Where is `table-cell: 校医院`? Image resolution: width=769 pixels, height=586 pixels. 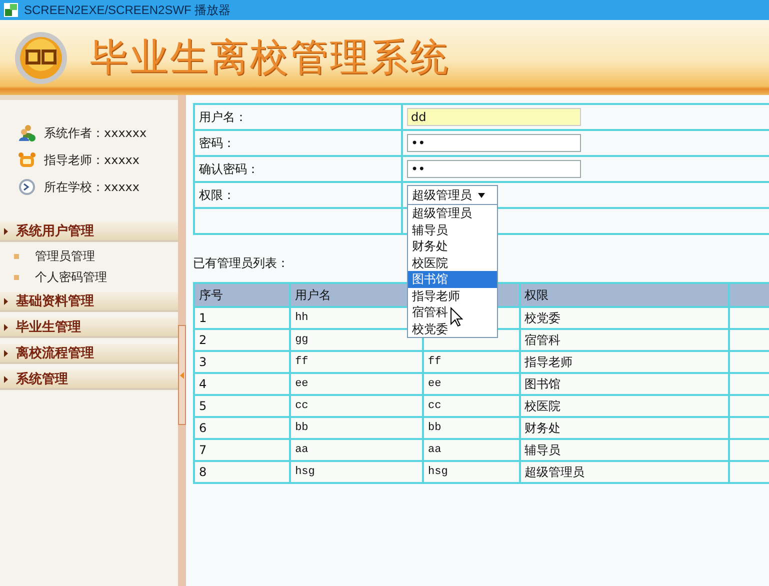
table-cell: 校医院 is located at coordinates (624, 406).